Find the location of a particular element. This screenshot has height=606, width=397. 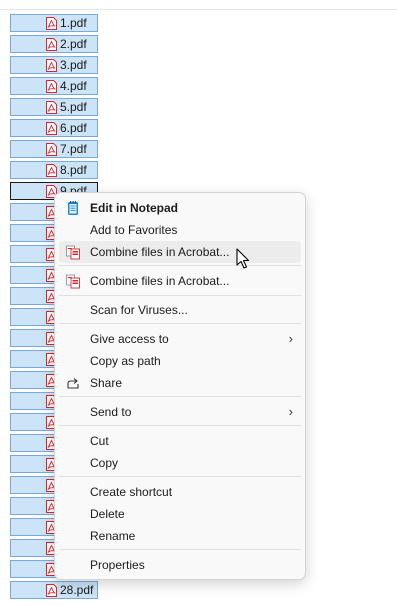

mouse-cursor-icon is located at coordinates (243, 258).